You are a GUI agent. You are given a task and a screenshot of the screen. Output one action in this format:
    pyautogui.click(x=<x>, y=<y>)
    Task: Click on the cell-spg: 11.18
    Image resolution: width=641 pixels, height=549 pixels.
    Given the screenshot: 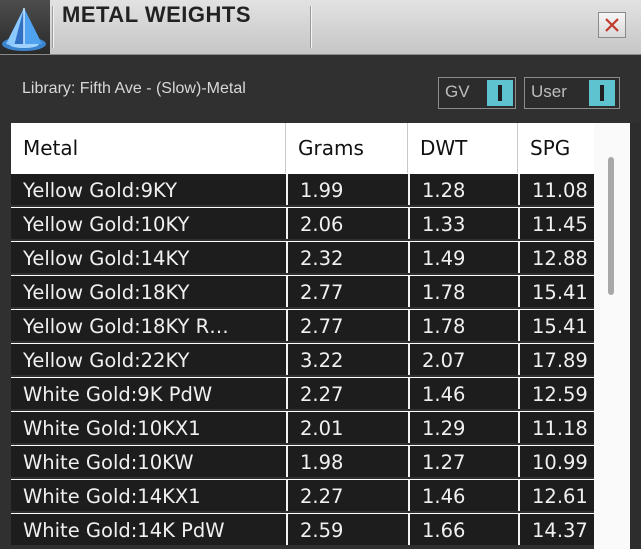 What is the action you would take?
    pyautogui.click(x=560, y=428)
    